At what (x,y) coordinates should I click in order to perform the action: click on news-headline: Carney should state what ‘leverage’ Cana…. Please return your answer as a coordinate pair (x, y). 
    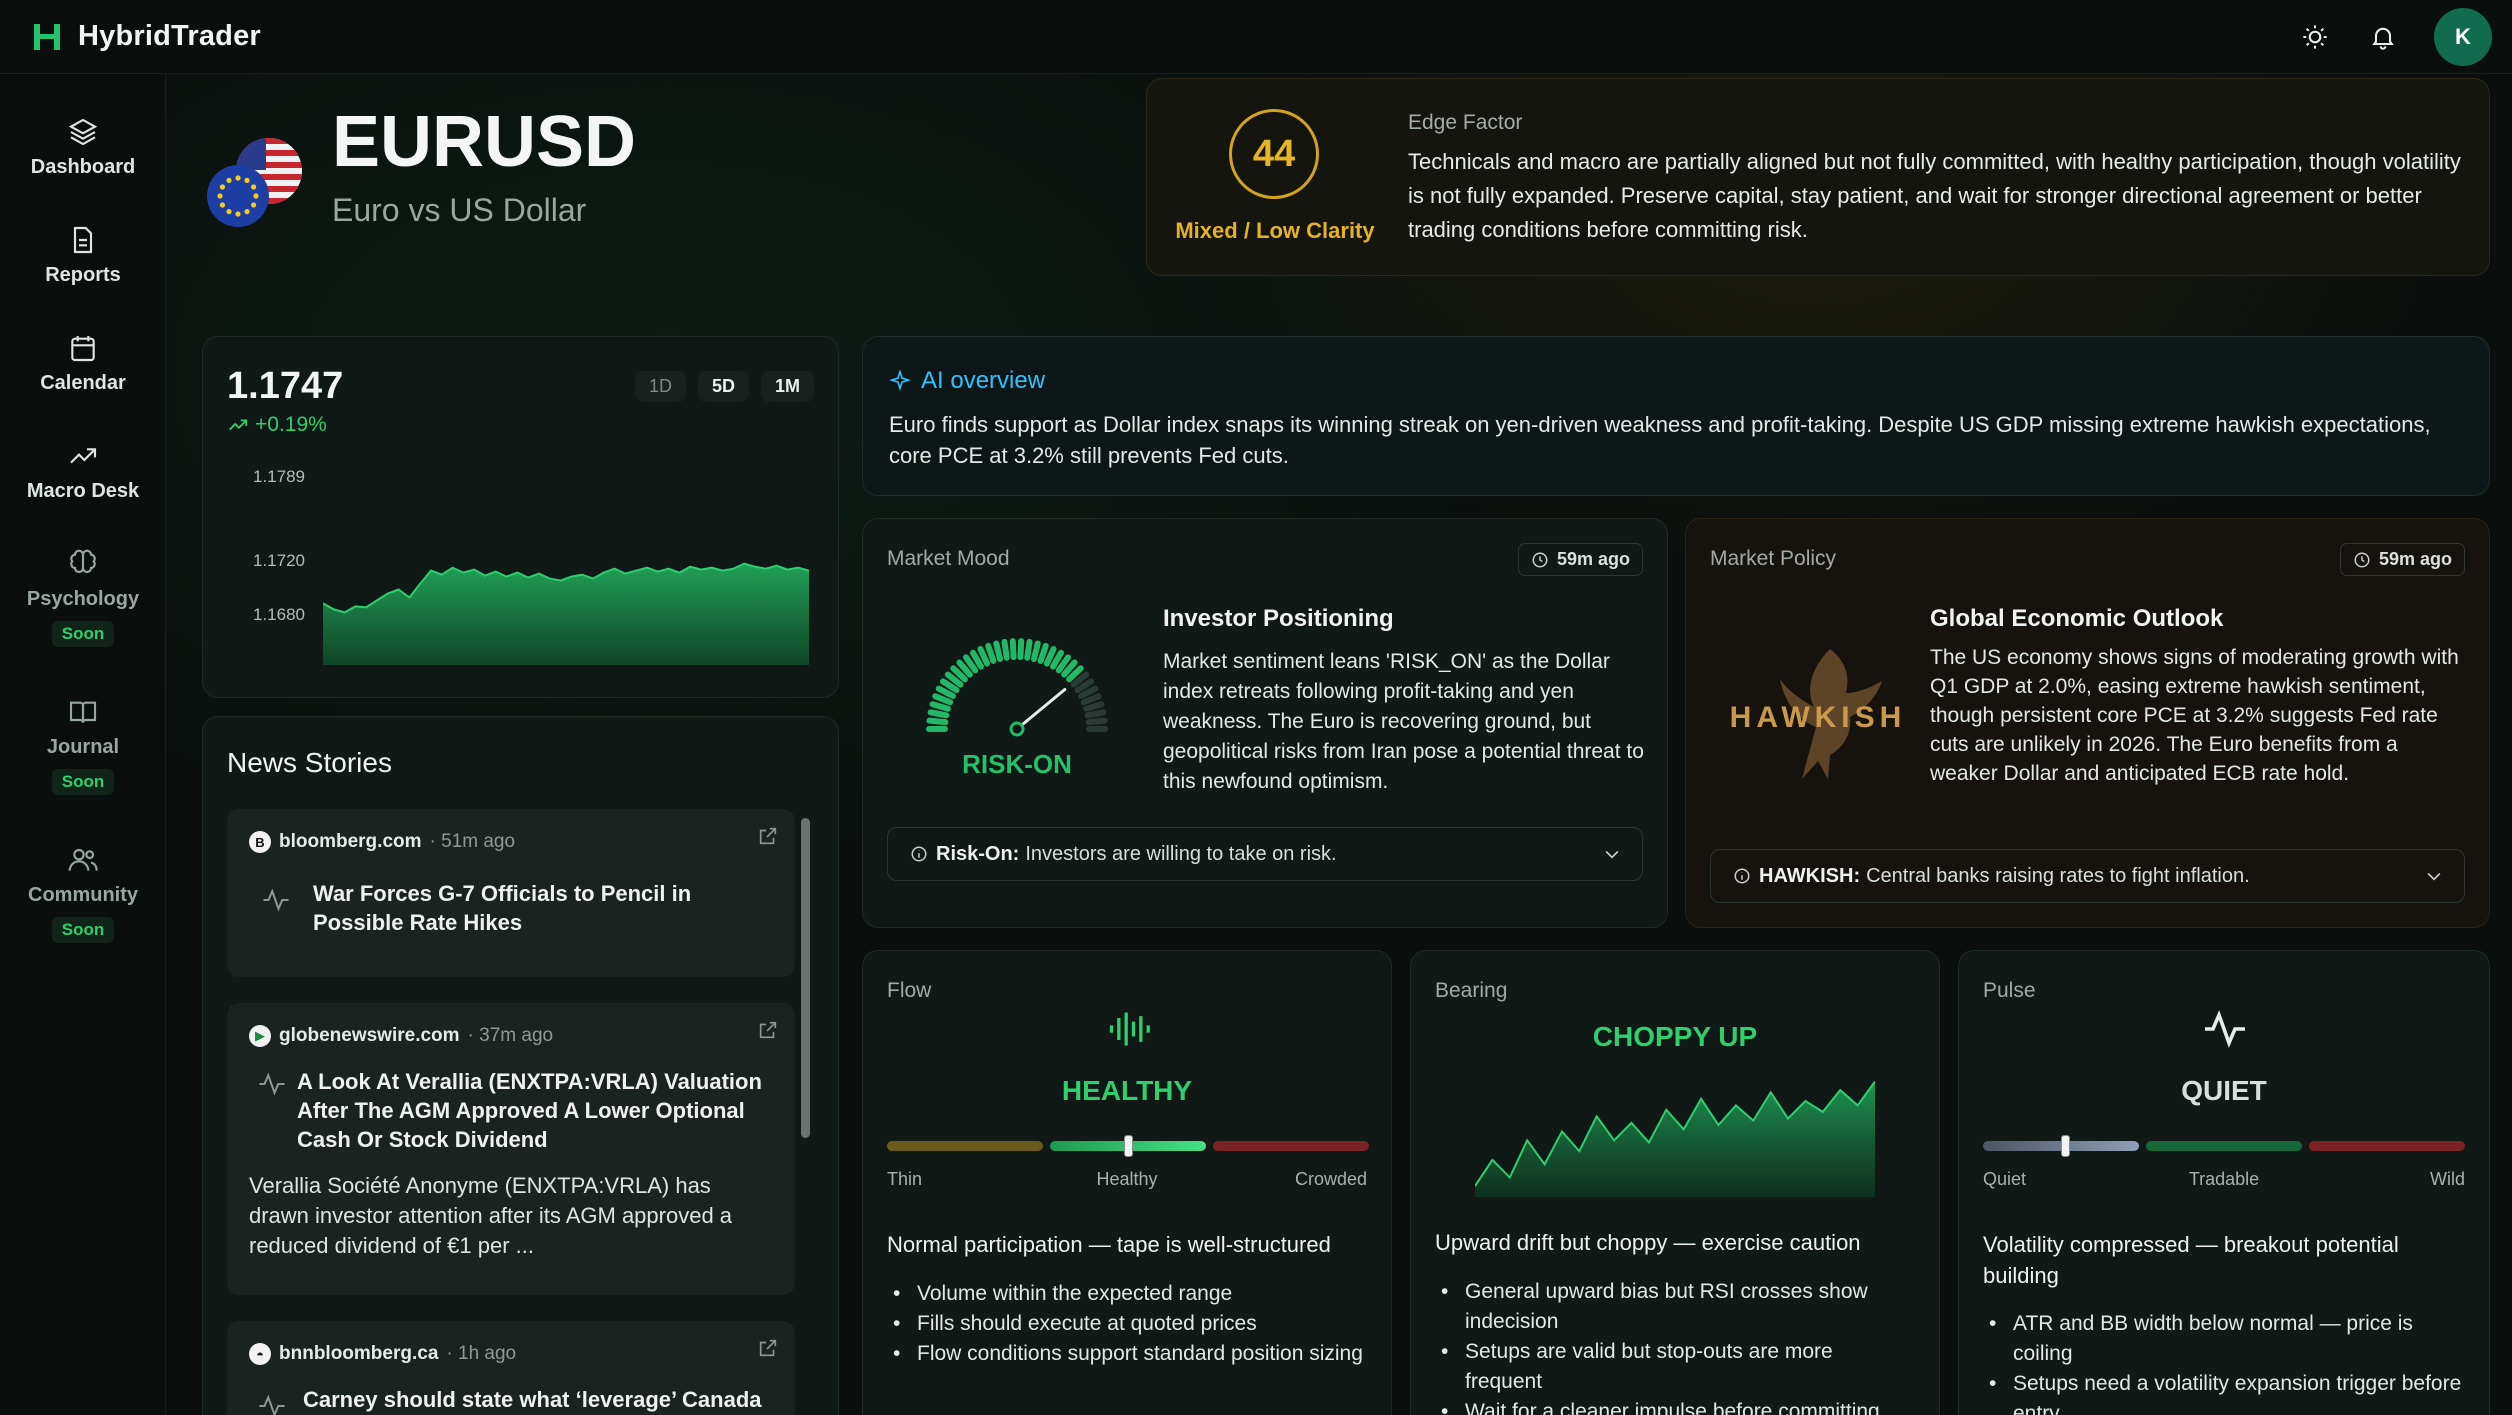
    Looking at the image, I should click on (532, 1399).